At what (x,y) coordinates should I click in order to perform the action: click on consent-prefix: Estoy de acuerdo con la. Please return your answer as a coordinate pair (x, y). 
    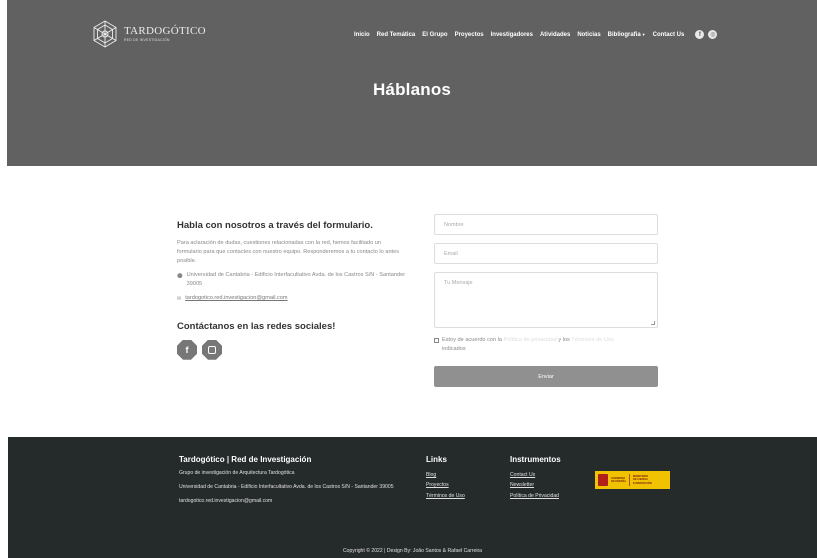
    Looking at the image, I should click on (472, 340).